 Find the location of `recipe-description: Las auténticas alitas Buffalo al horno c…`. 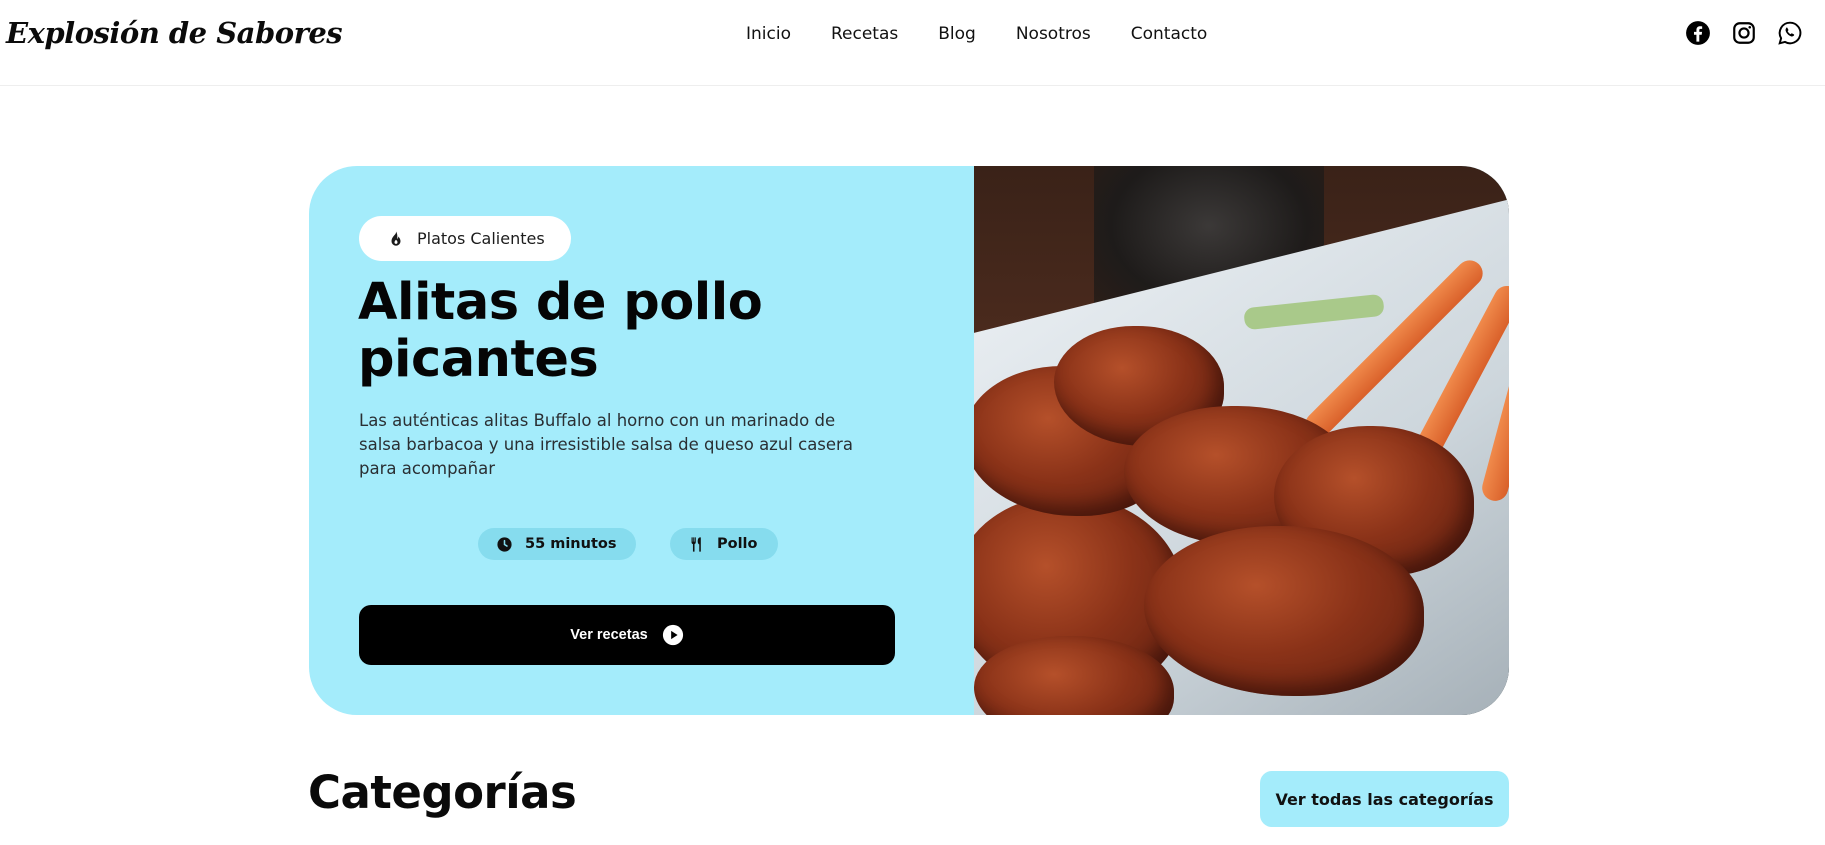

recipe-description: Las auténticas alitas Buffalo al horno c… is located at coordinates (606, 444).